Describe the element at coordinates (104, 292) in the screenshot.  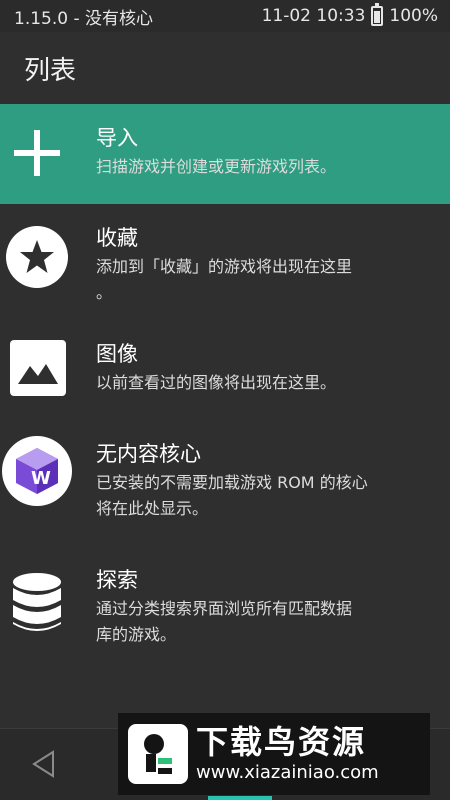
I see `list-item-desc: 。` at that location.